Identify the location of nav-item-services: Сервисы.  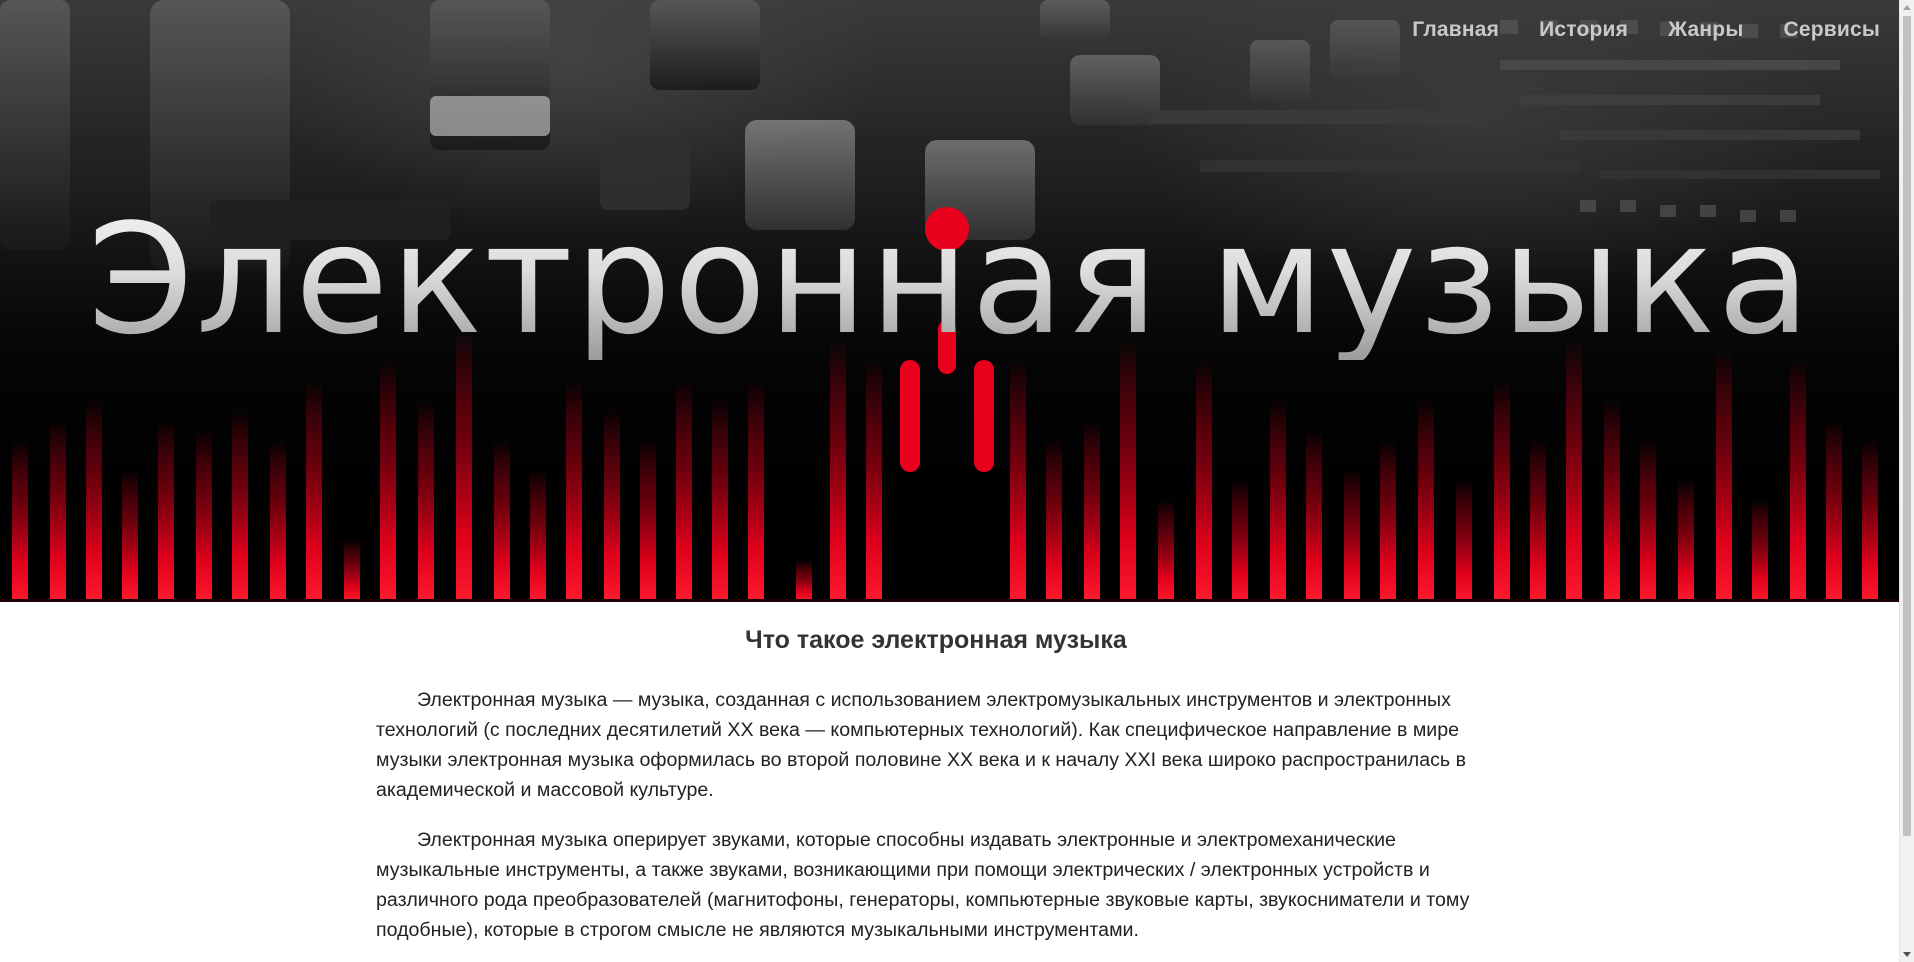
(1831, 30).